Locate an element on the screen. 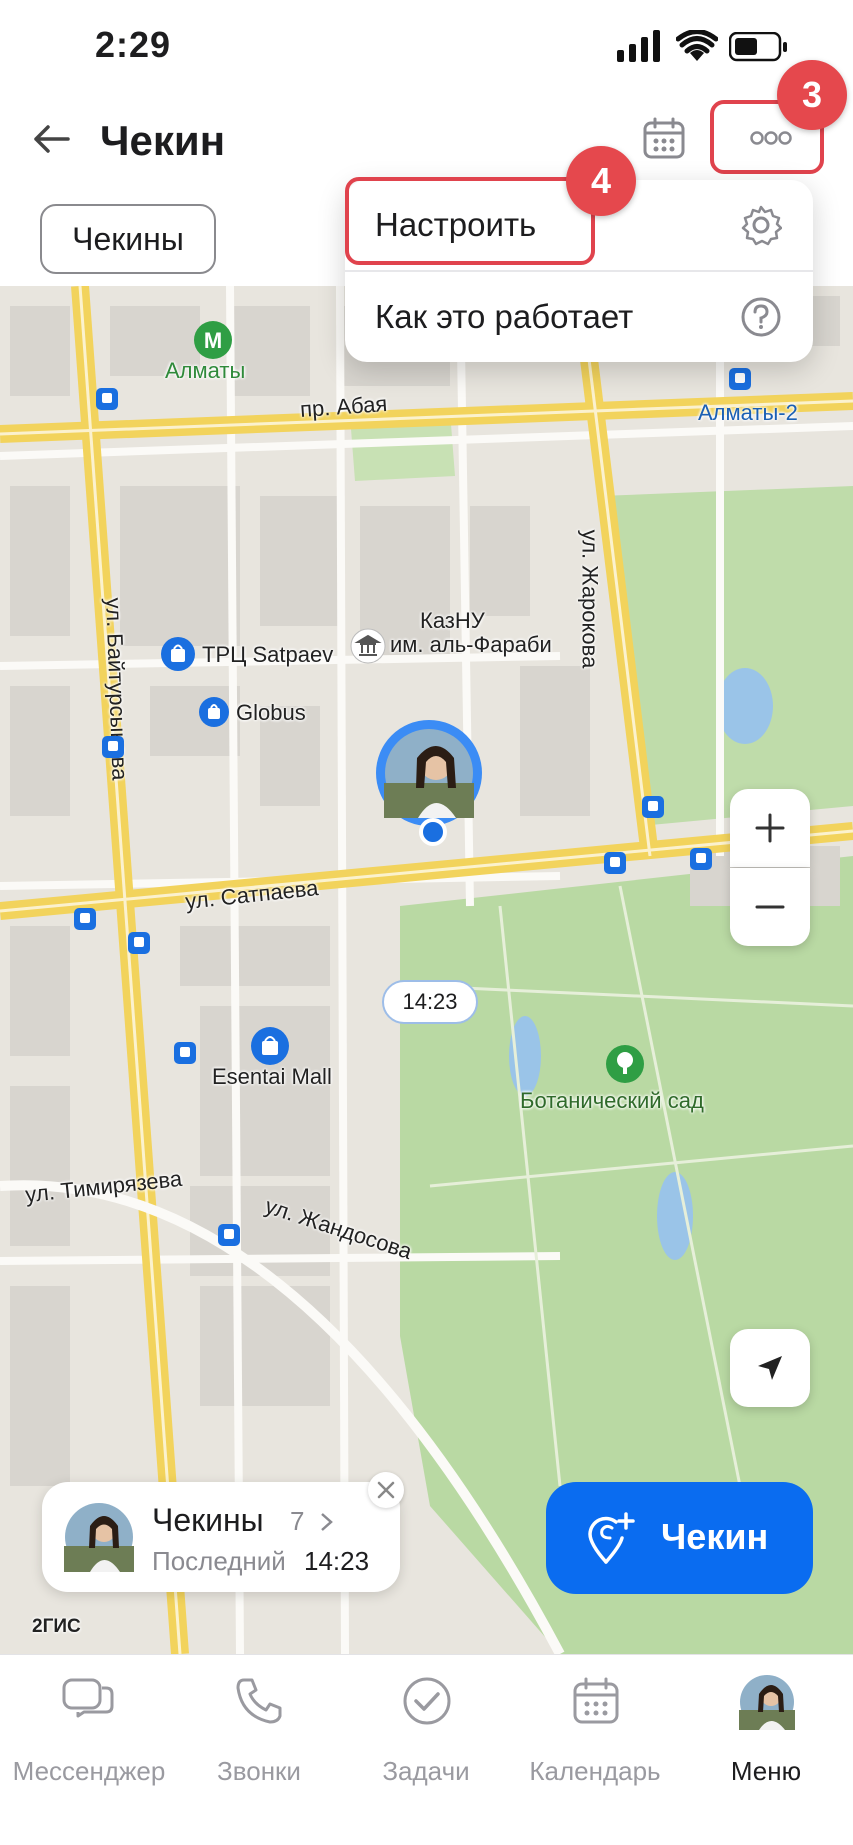 The image size is (853, 1845). wifi-icon is located at coordinates (697, 45).